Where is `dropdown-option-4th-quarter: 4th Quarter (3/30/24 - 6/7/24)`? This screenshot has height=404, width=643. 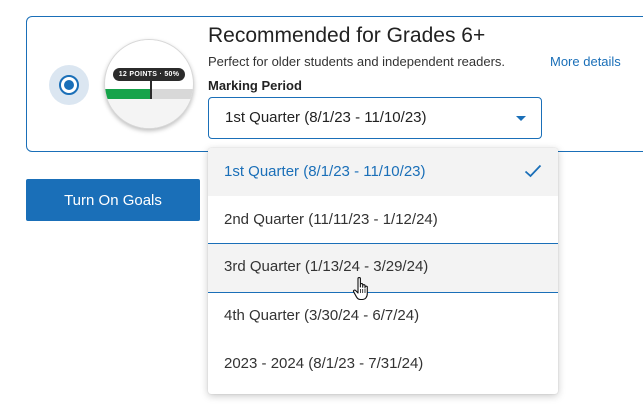
dropdown-option-4th-quarter: 4th Quarter (3/30/24 - 6/7/24) is located at coordinates (383, 316).